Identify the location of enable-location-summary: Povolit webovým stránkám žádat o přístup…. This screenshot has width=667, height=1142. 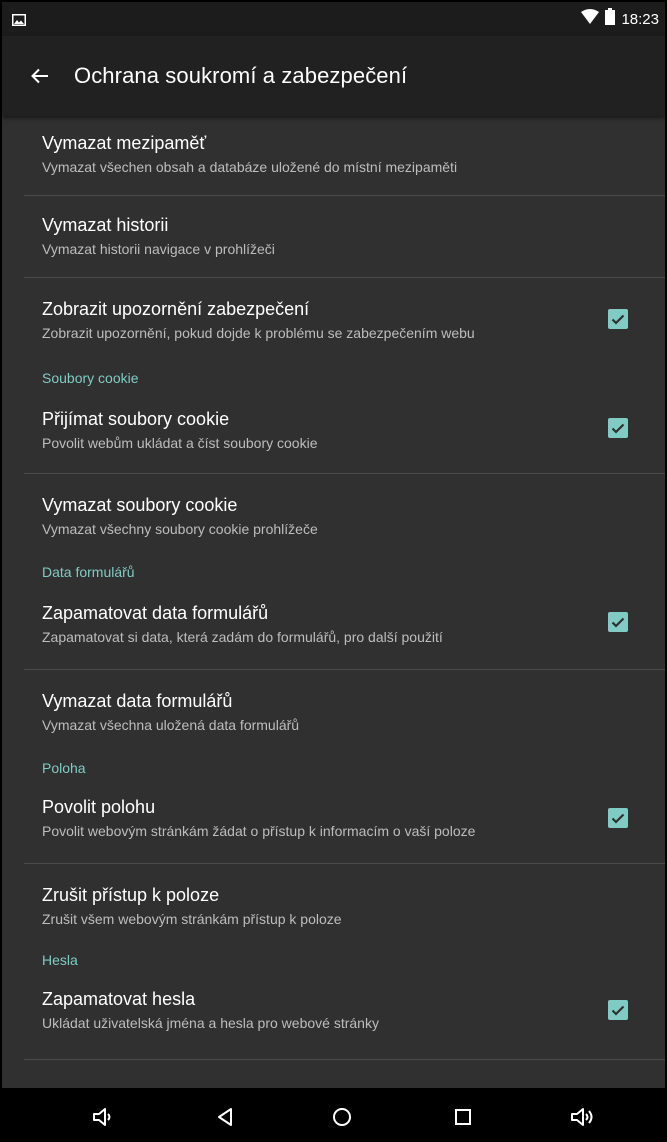
(259, 831).